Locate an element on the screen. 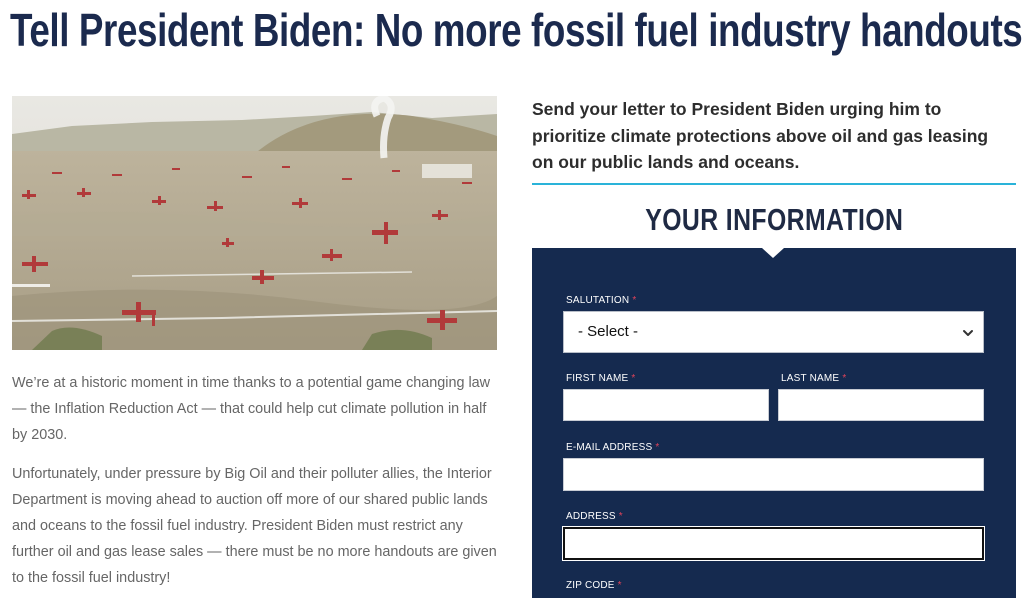  email-label-text: E-MAIL ADDRESS is located at coordinates (609, 447).